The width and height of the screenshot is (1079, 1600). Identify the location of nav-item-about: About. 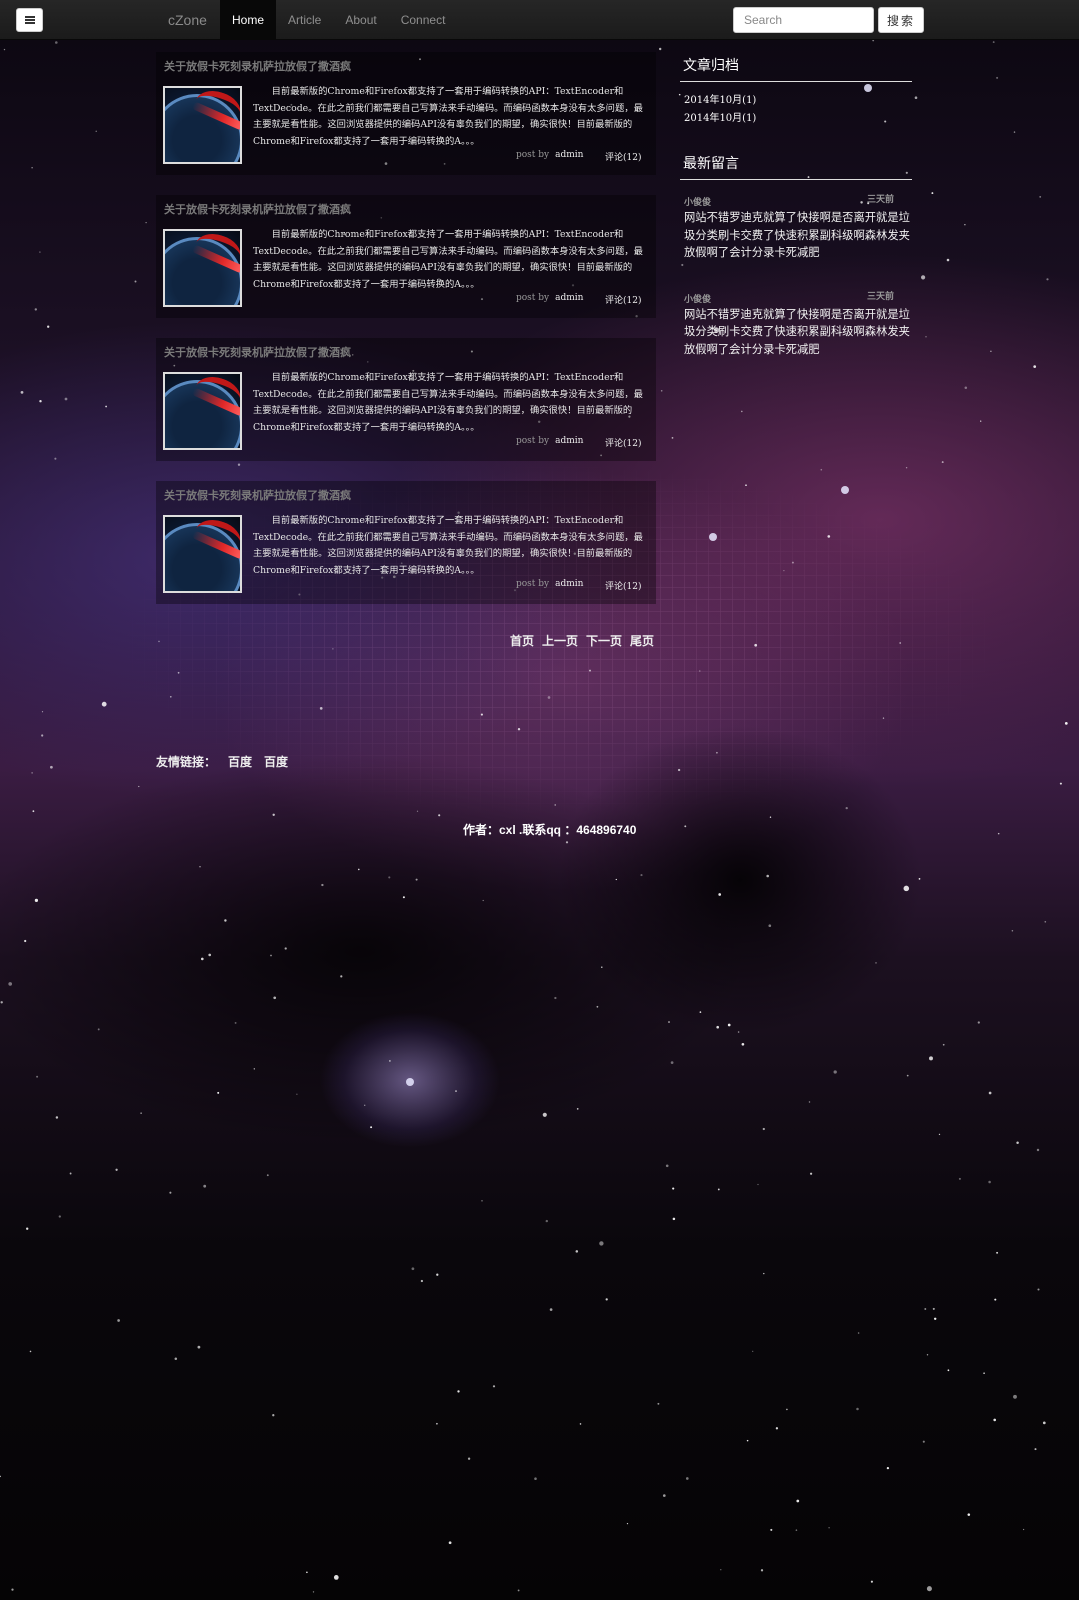
(360, 20).